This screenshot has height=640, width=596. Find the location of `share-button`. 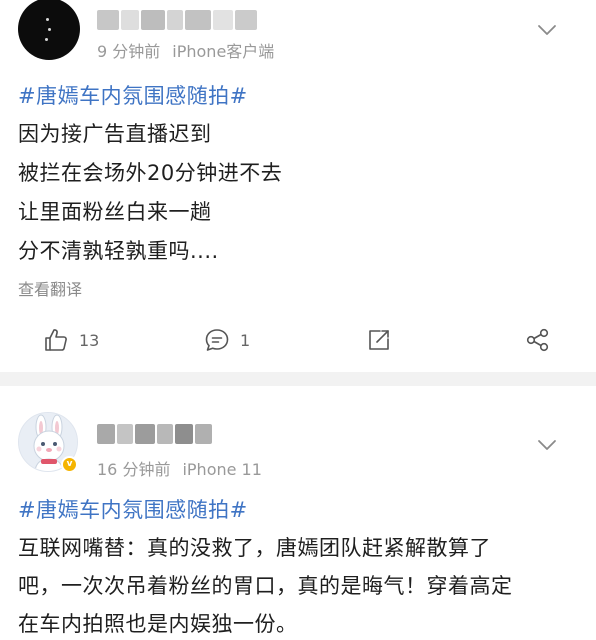

share-button is located at coordinates (538, 340).